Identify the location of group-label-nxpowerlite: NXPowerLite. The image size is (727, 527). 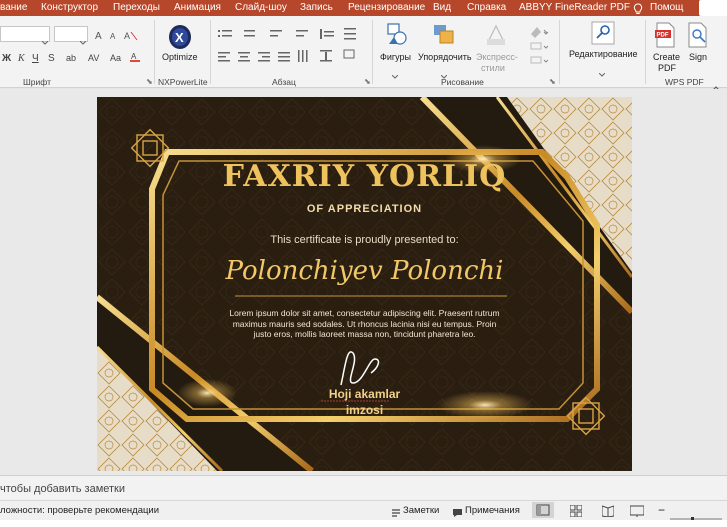
(183, 82).